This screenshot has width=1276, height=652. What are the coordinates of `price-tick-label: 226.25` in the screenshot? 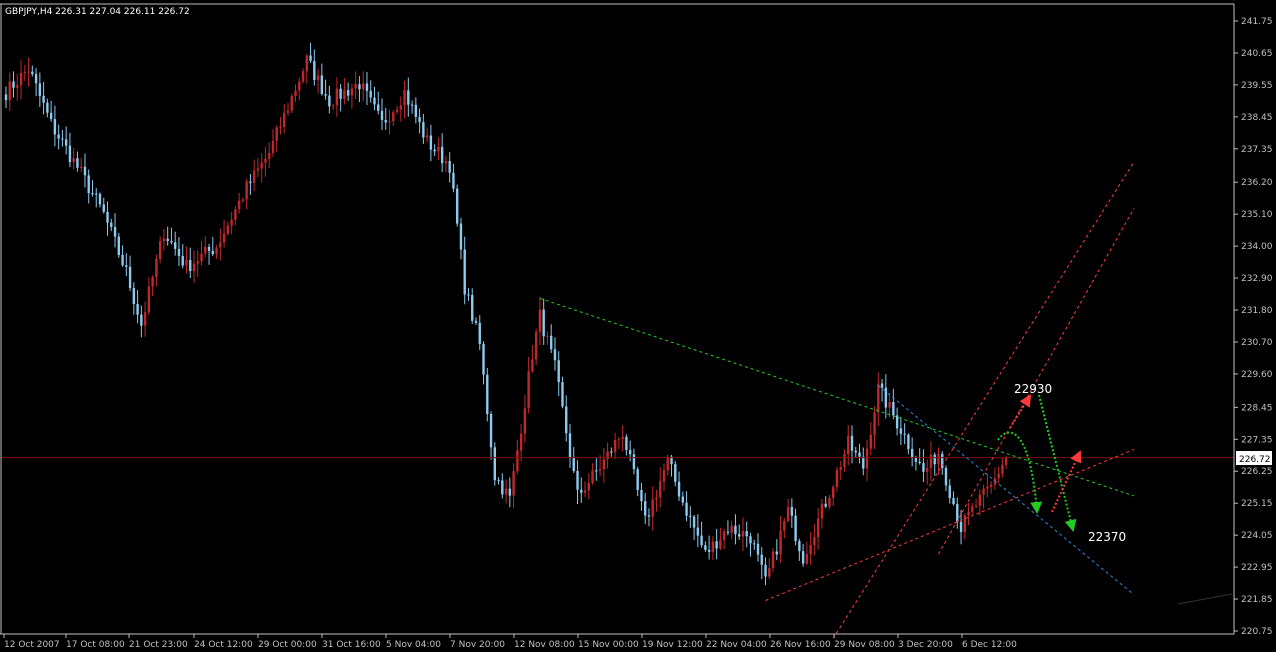 It's located at (1257, 472).